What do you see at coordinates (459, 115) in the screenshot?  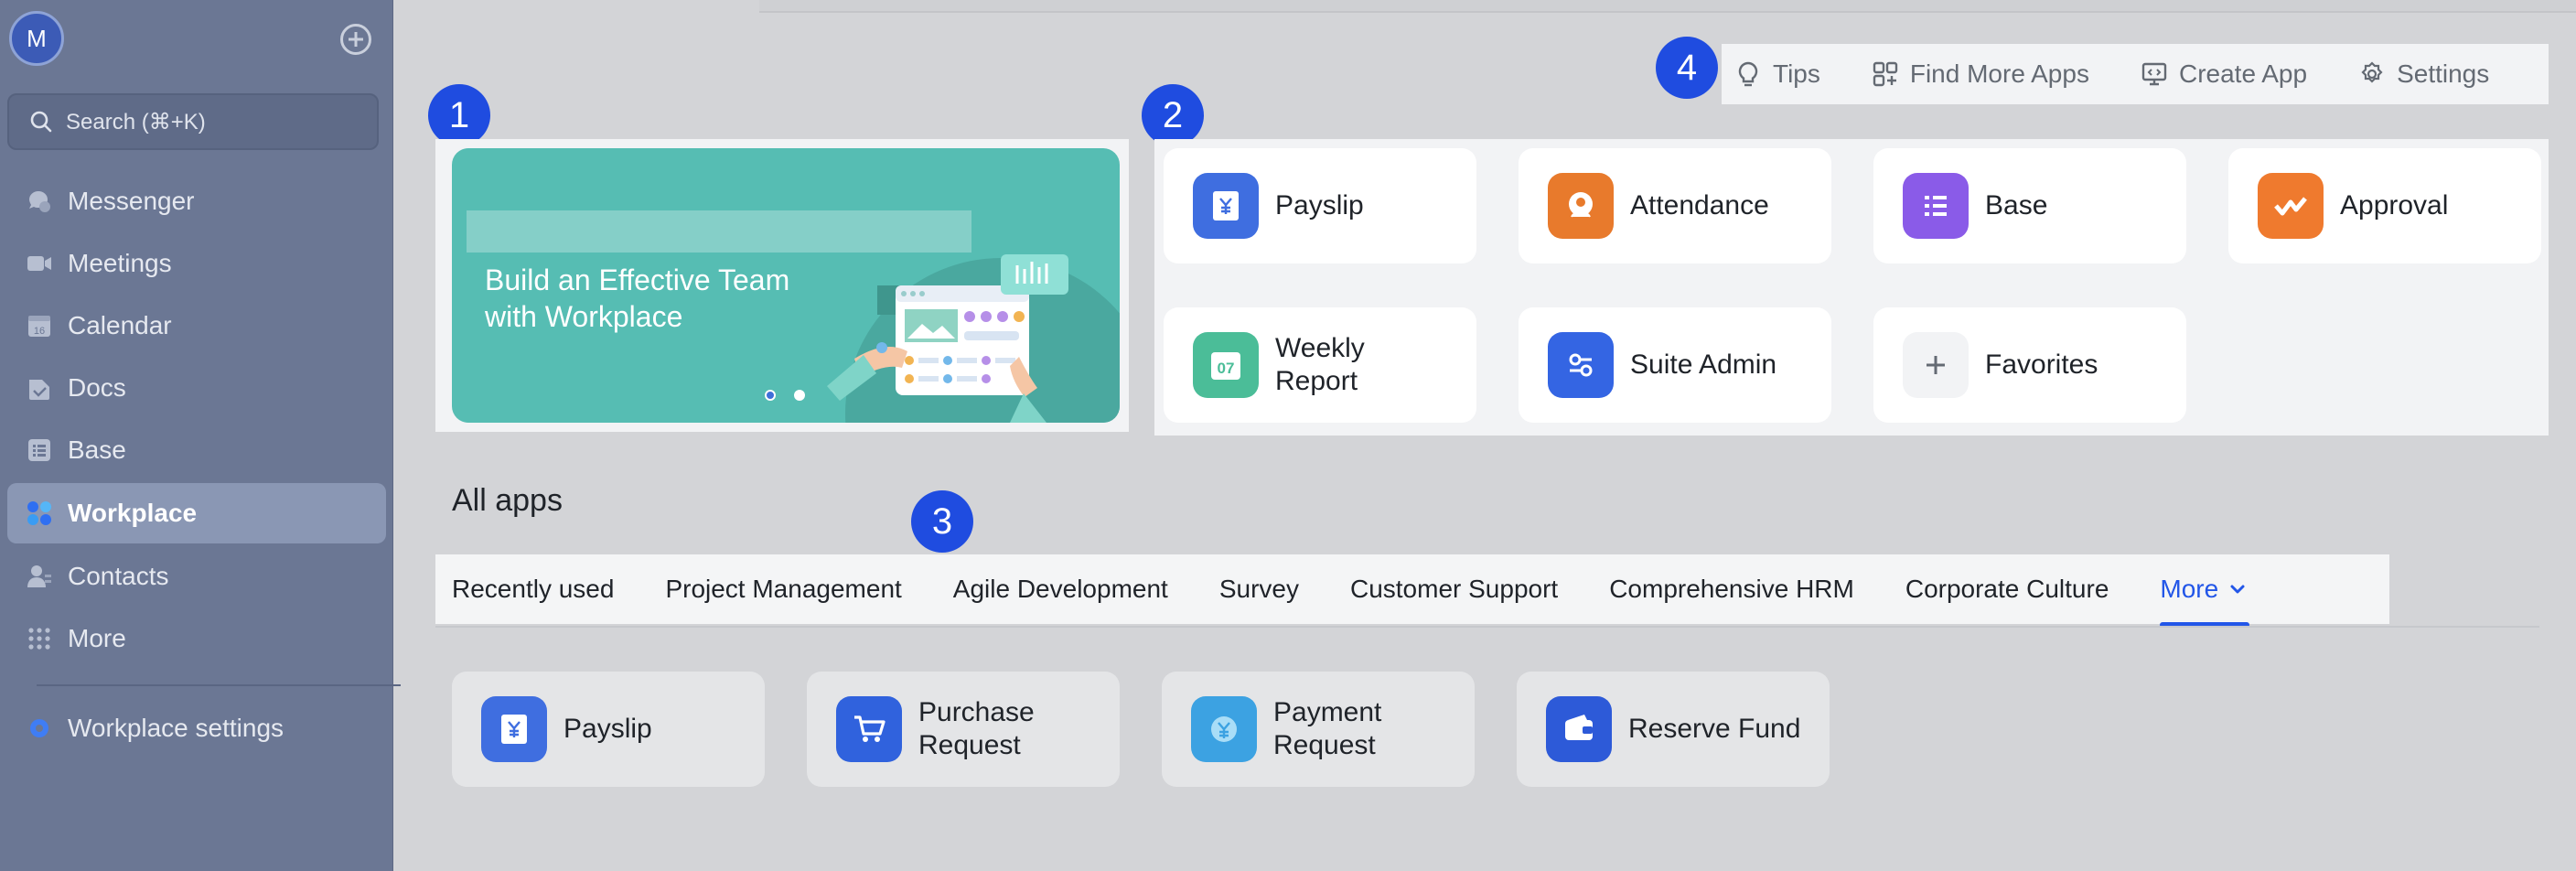 I see `callout-badge-1: 1` at bounding box center [459, 115].